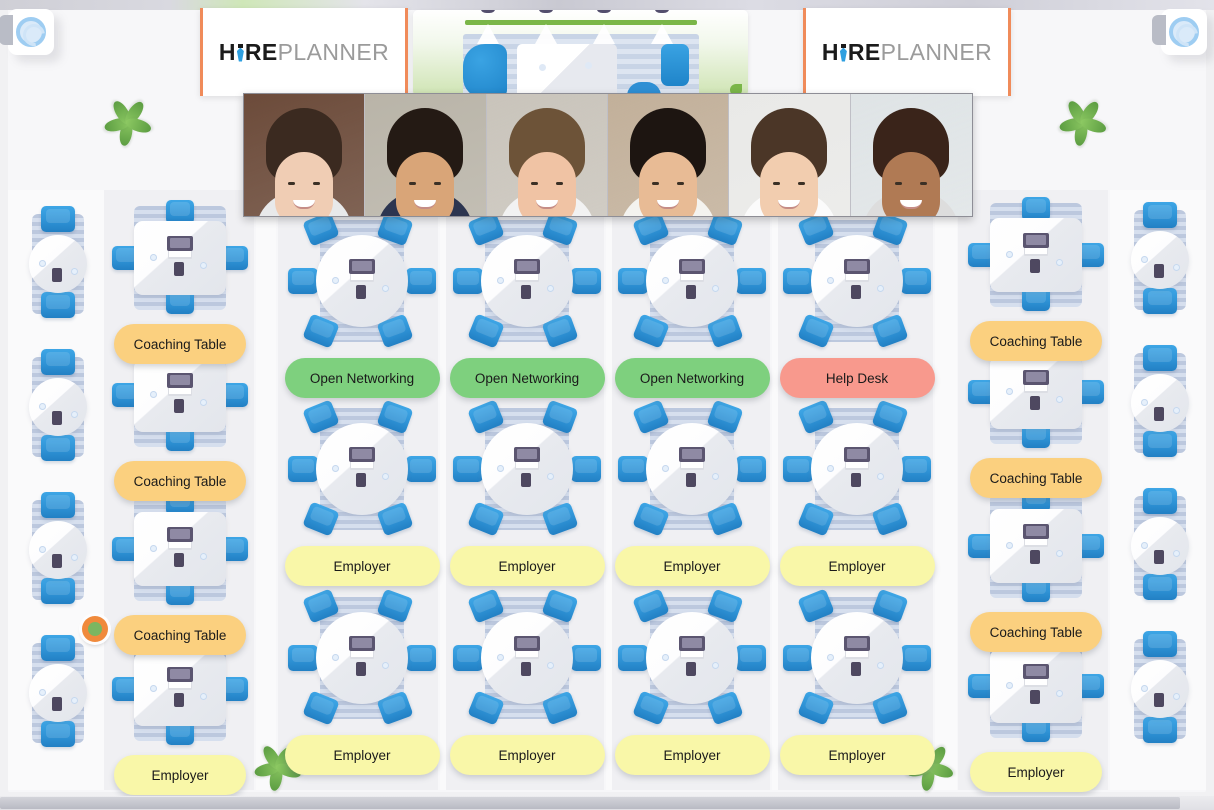  What do you see at coordinates (580, 53) in the screenshot?
I see `stage-banner-center` at bounding box center [580, 53].